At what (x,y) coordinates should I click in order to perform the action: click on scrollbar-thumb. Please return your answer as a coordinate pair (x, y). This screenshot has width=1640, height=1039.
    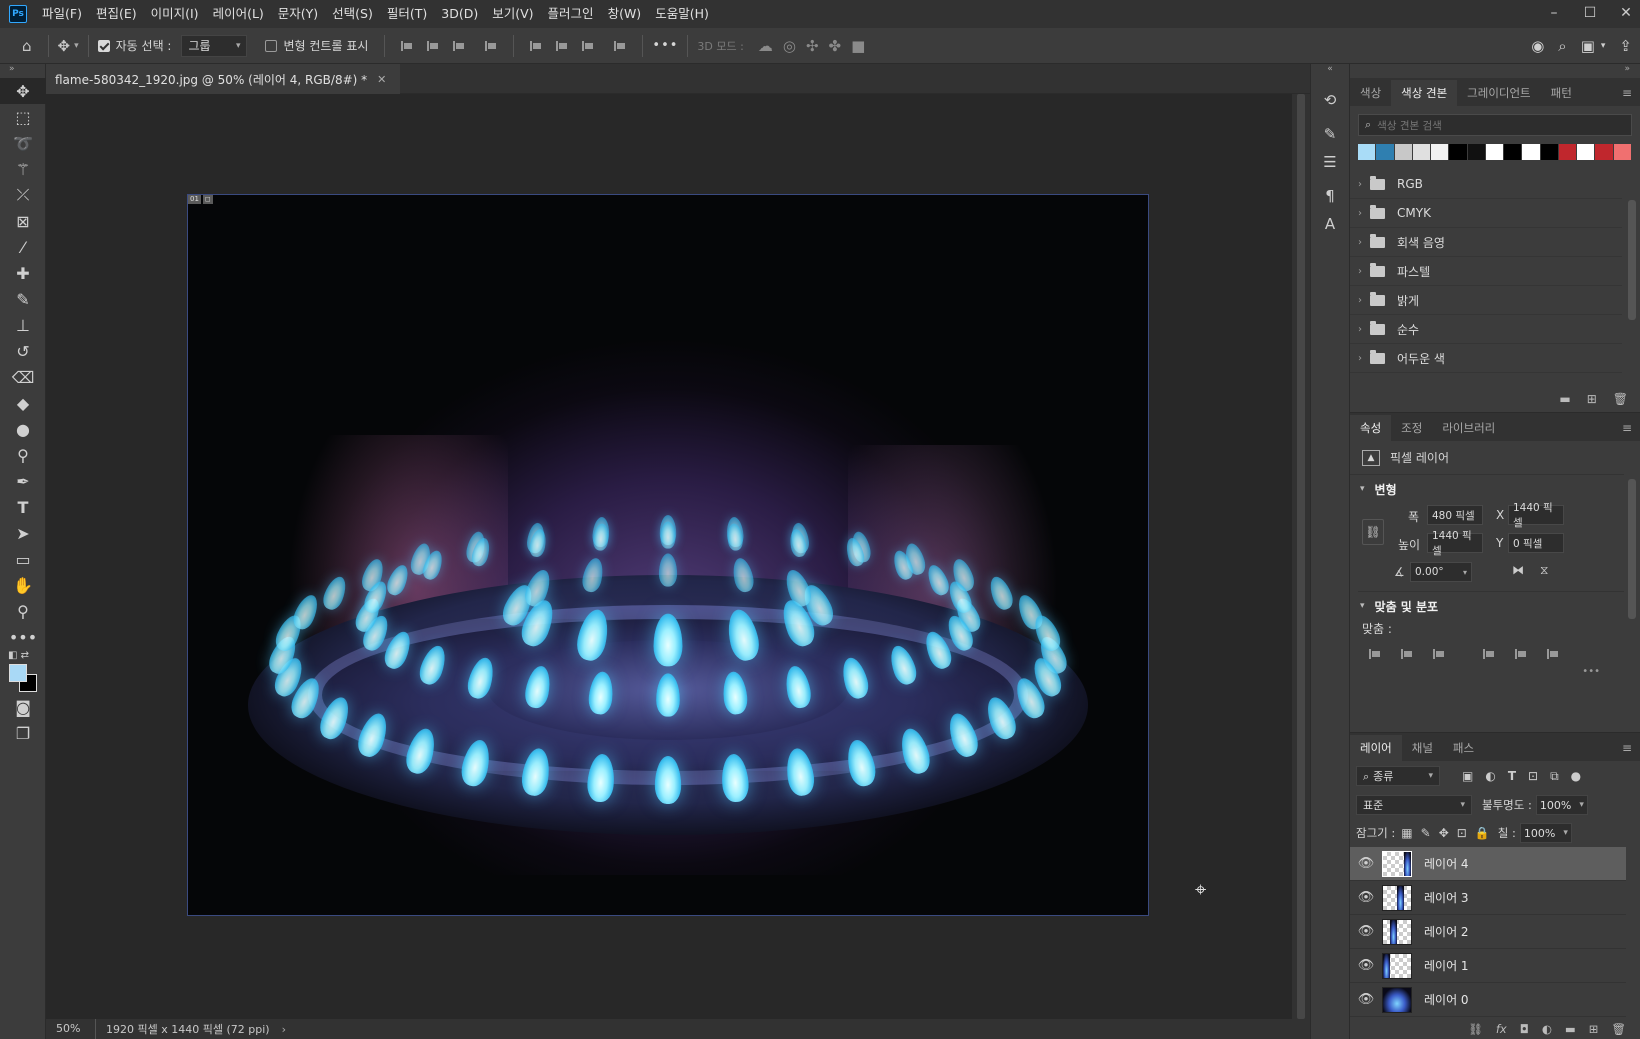
    Looking at the image, I should click on (1301, 556).